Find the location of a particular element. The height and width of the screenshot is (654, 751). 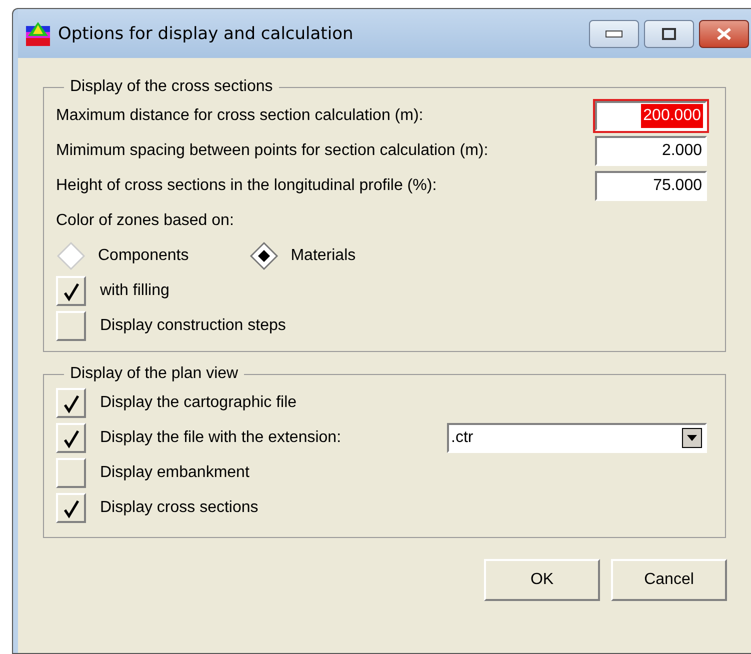

field-label: Mimimum spacing between points for section calculation (m): is located at coordinates (273, 151).